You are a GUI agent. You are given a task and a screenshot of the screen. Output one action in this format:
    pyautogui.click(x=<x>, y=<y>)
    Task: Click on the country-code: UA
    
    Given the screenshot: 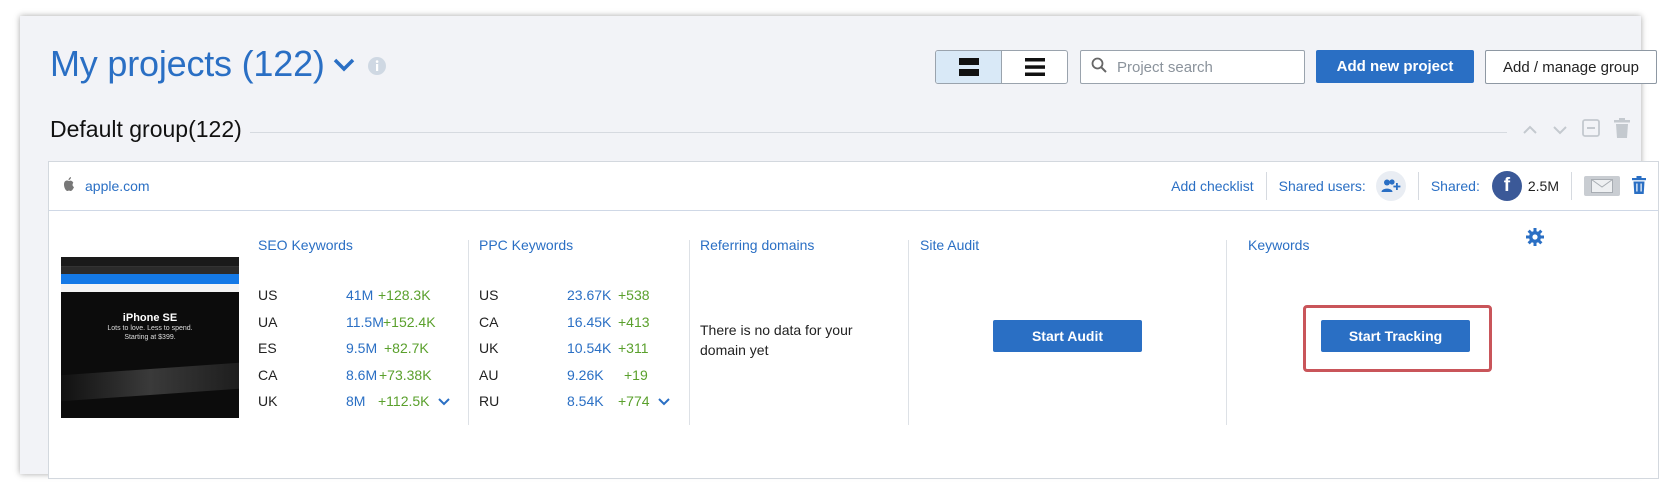 What is the action you would take?
    pyautogui.click(x=268, y=321)
    